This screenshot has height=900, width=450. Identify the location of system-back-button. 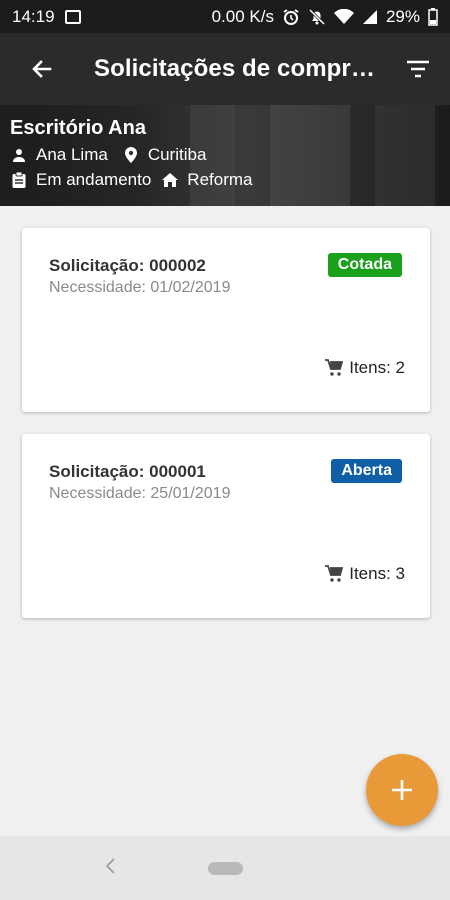
(110, 868).